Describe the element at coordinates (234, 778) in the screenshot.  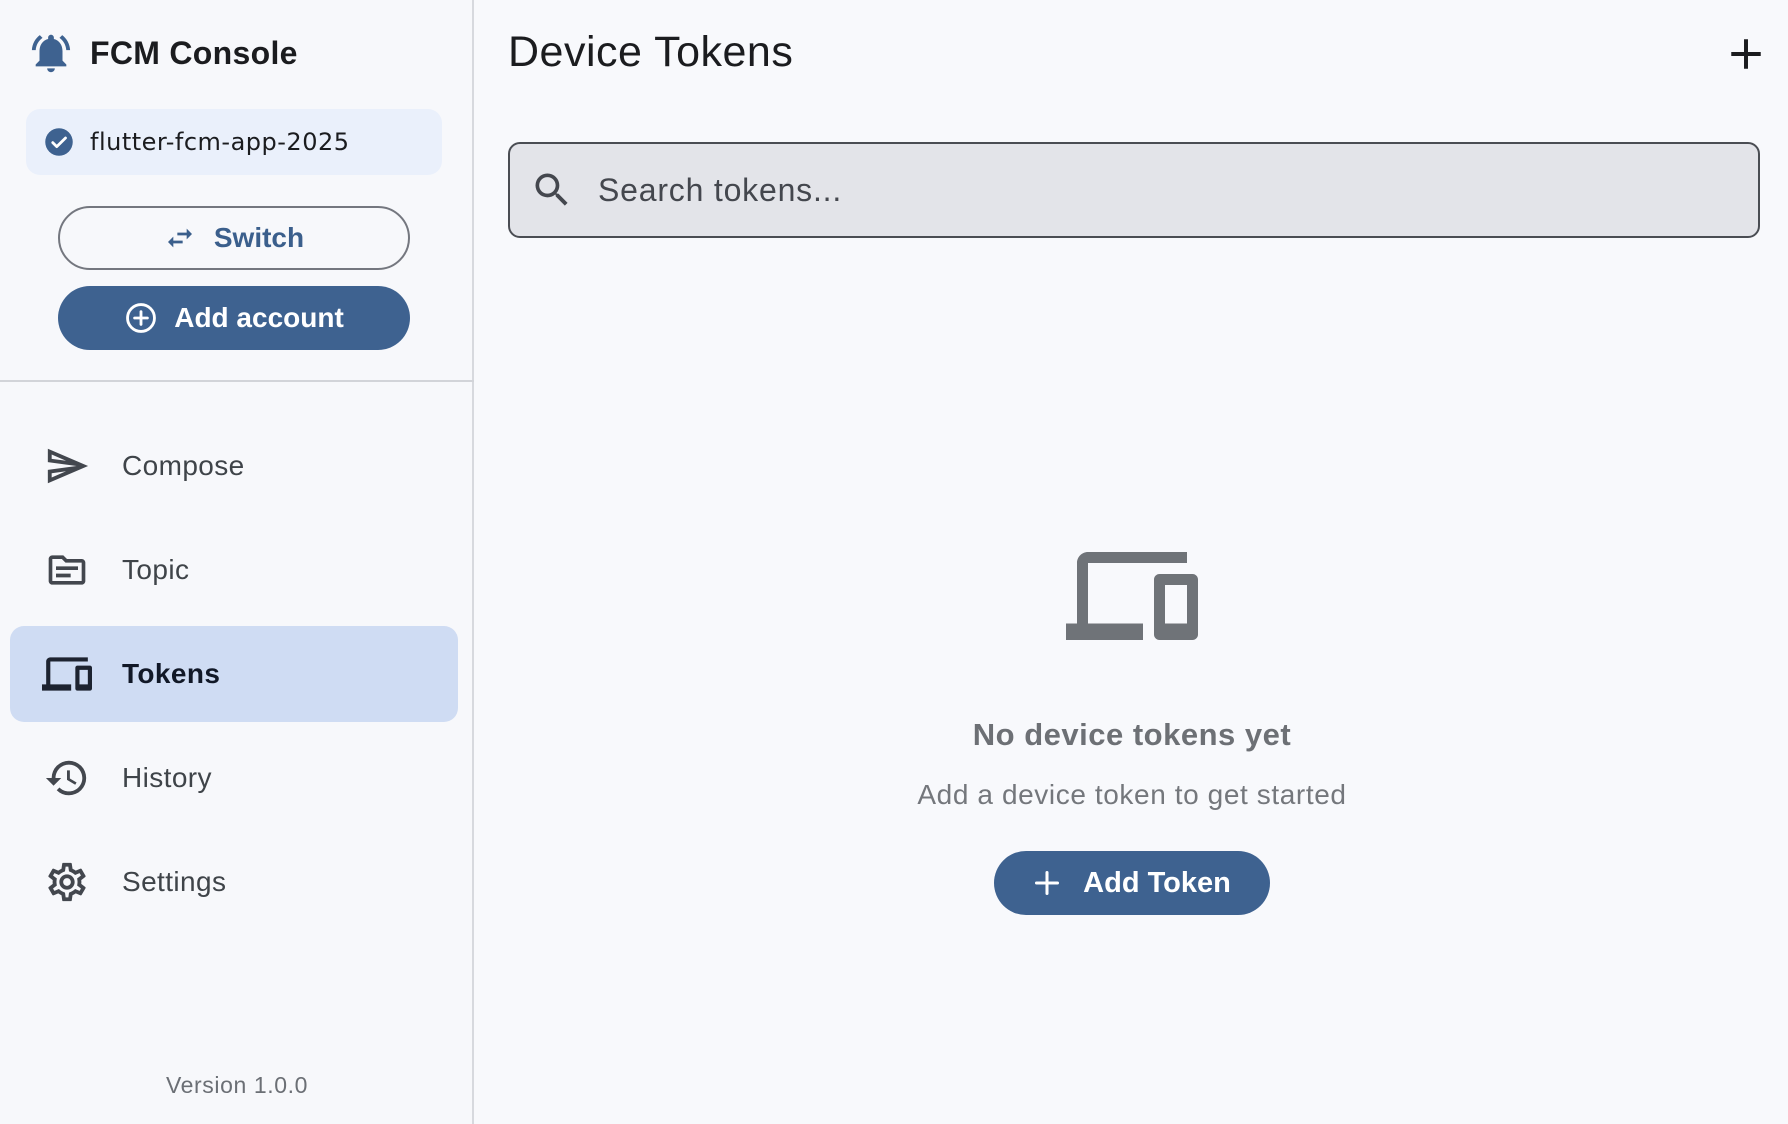
I see `sidebar-item-history: History` at that location.